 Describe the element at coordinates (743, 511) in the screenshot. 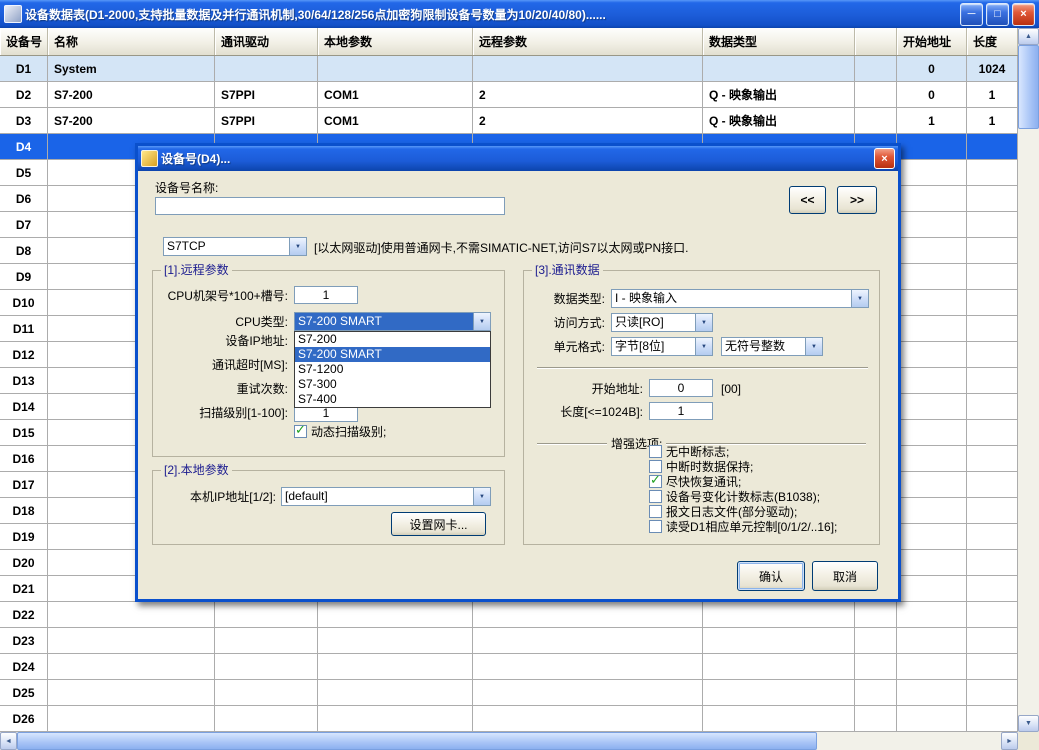

I see `enhanced-option: ✓报文日志文件(部分驱动);` at that location.